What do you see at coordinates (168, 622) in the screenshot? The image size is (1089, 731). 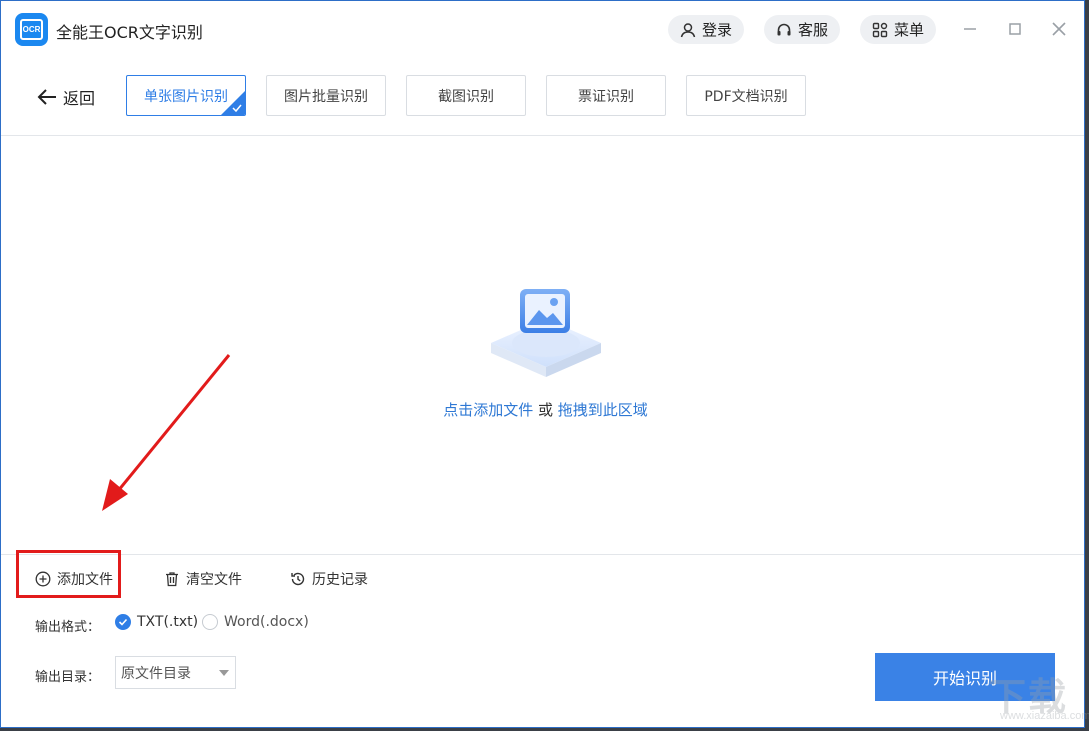 I see `format-txt-label: TXT(.txt)` at bounding box center [168, 622].